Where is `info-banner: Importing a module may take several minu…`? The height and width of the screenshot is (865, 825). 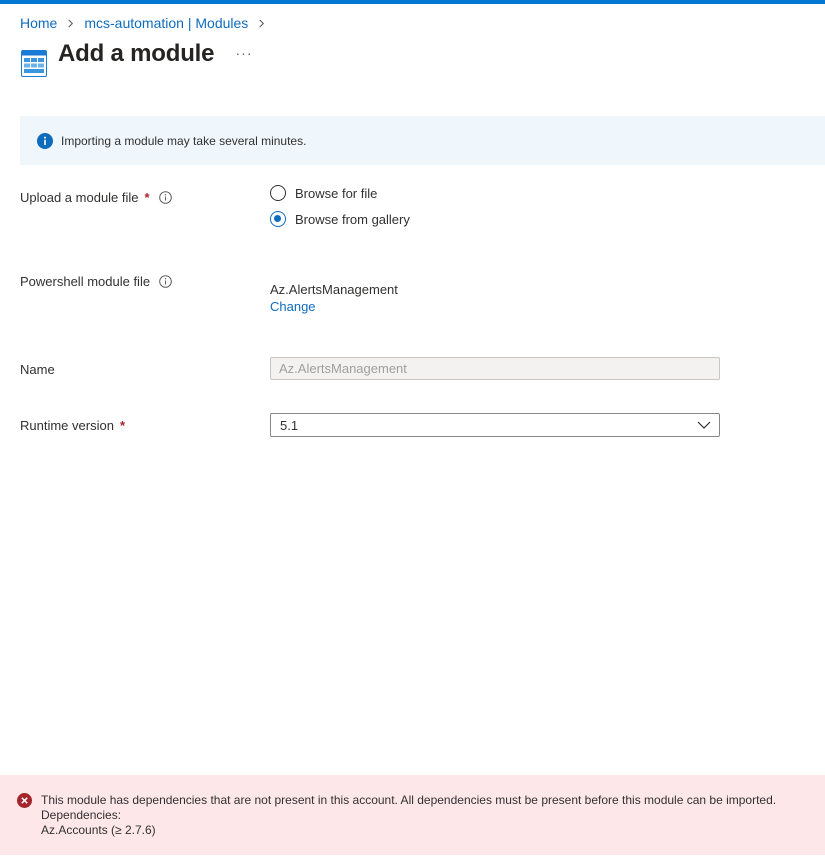
info-banner: Importing a module may take several minu… is located at coordinates (422, 140).